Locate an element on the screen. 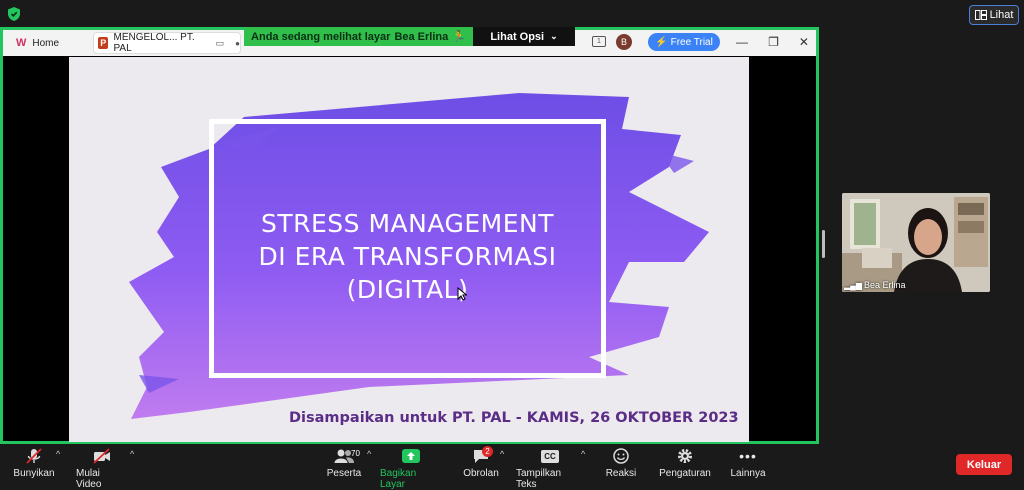 The height and width of the screenshot is (490, 1024). tab-home: W Home is located at coordinates (52, 43).